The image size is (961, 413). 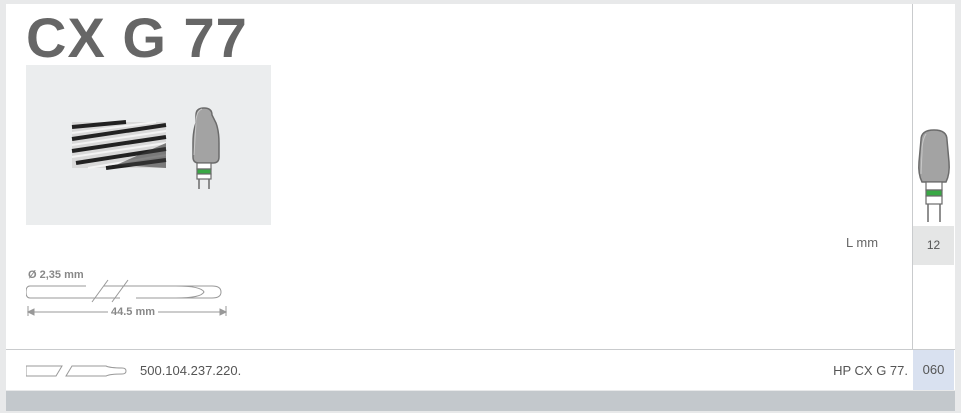 What do you see at coordinates (870, 370) in the screenshot?
I see `hp-code: HP CX G 77.` at bounding box center [870, 370].